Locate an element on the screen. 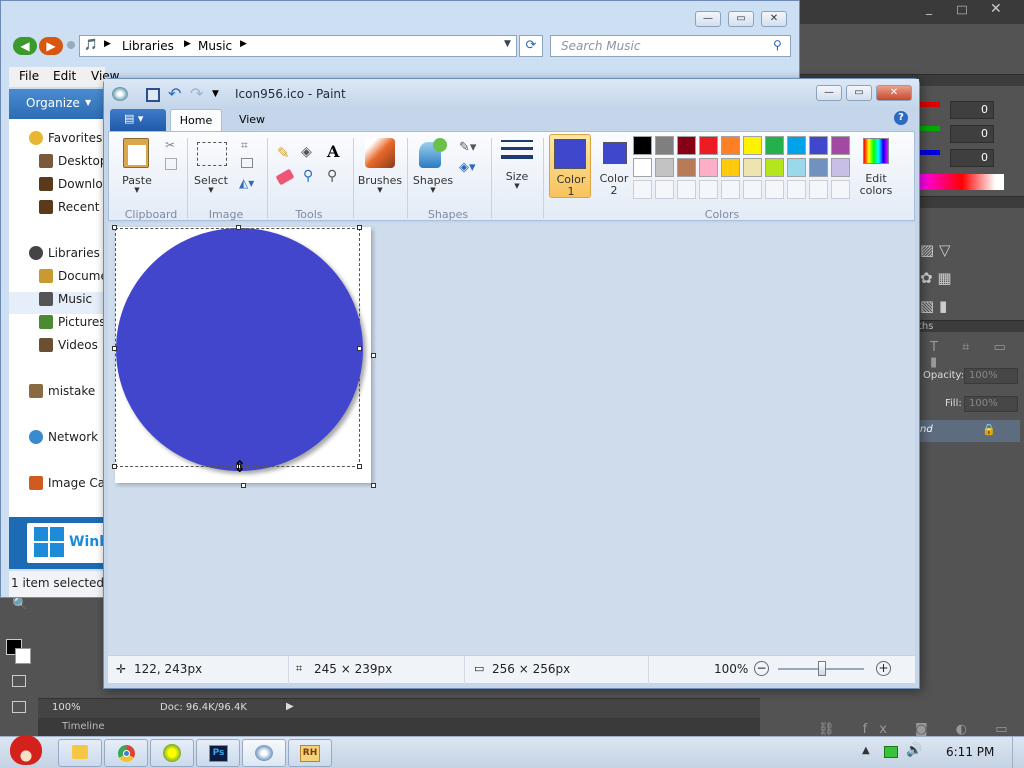  paint-close-button: ✕ is located at coordinates (894, 93).